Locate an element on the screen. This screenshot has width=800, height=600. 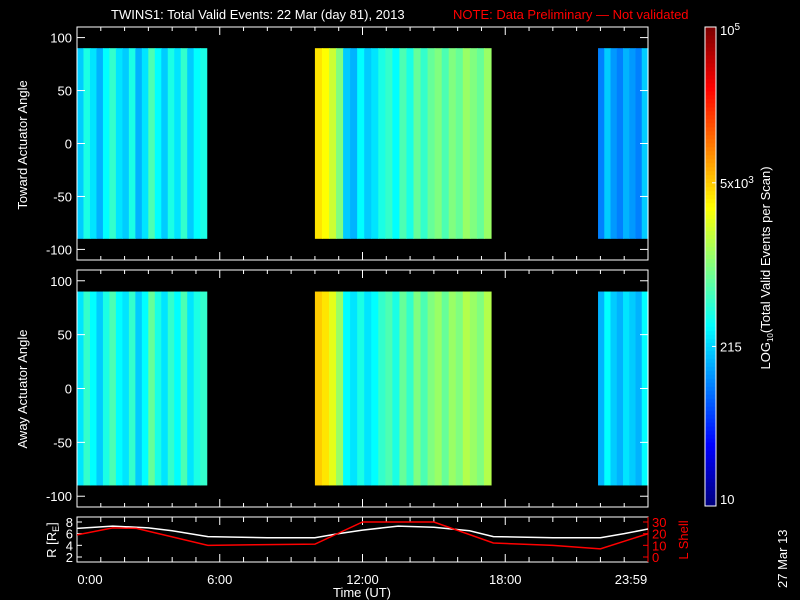
tick-mantissa: 10 is located at coordinates (727, 30).